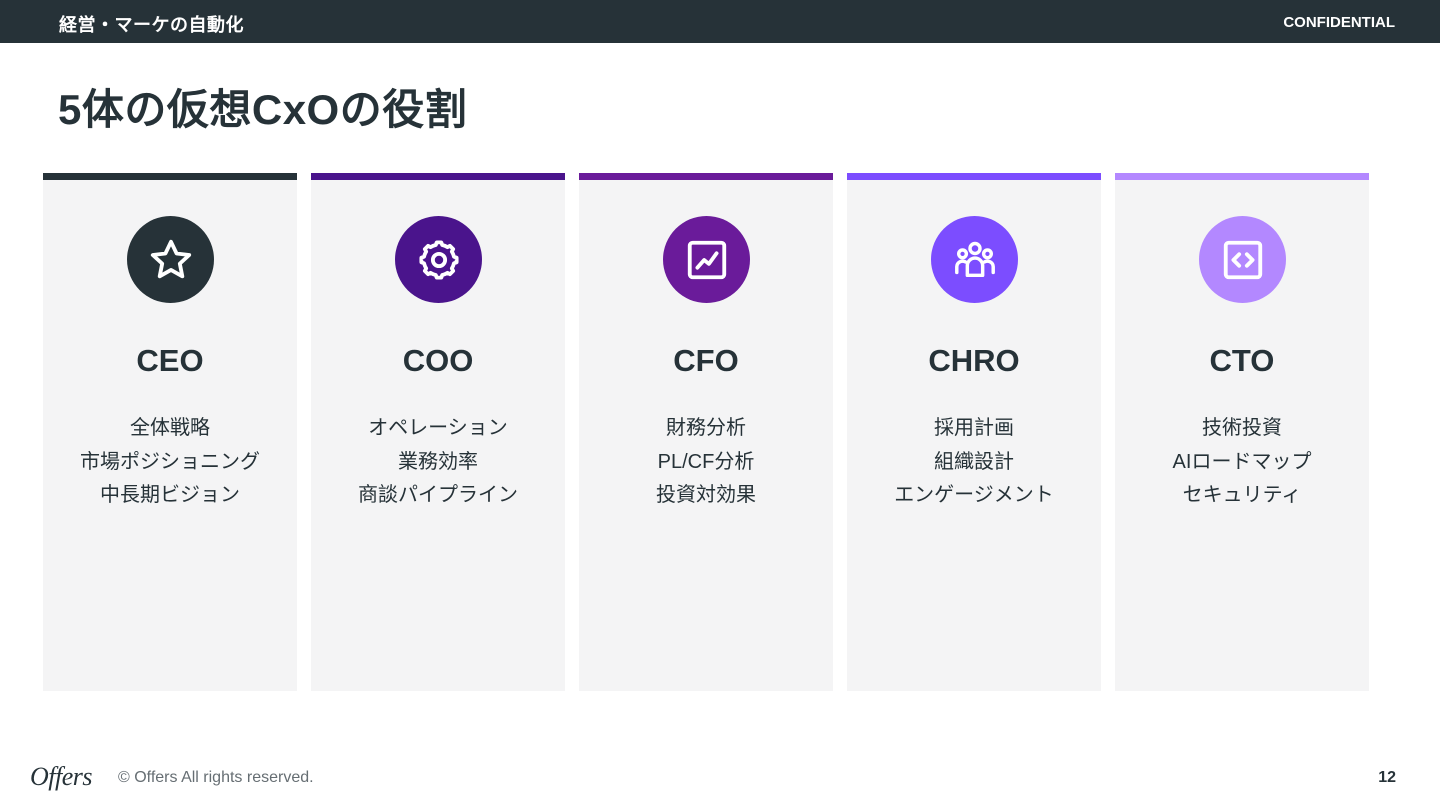 Image resolution: width=1440 pixels, height=810 pixels. I want to click on card-cfo: CFO 財務分析 PL/CF分析 投資対効果, so click(706, 432).